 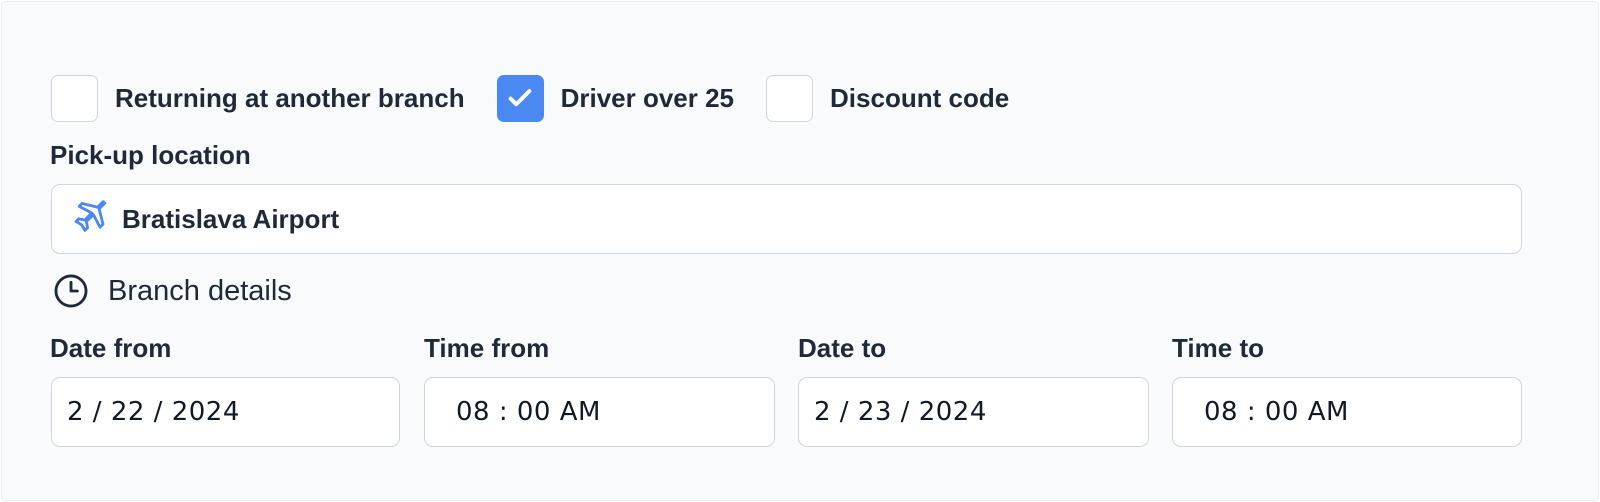 What do you see at coordinates (842, 348) in the screenshot?
I see `date-to-label: Date to` at bounding box center [842, 348].